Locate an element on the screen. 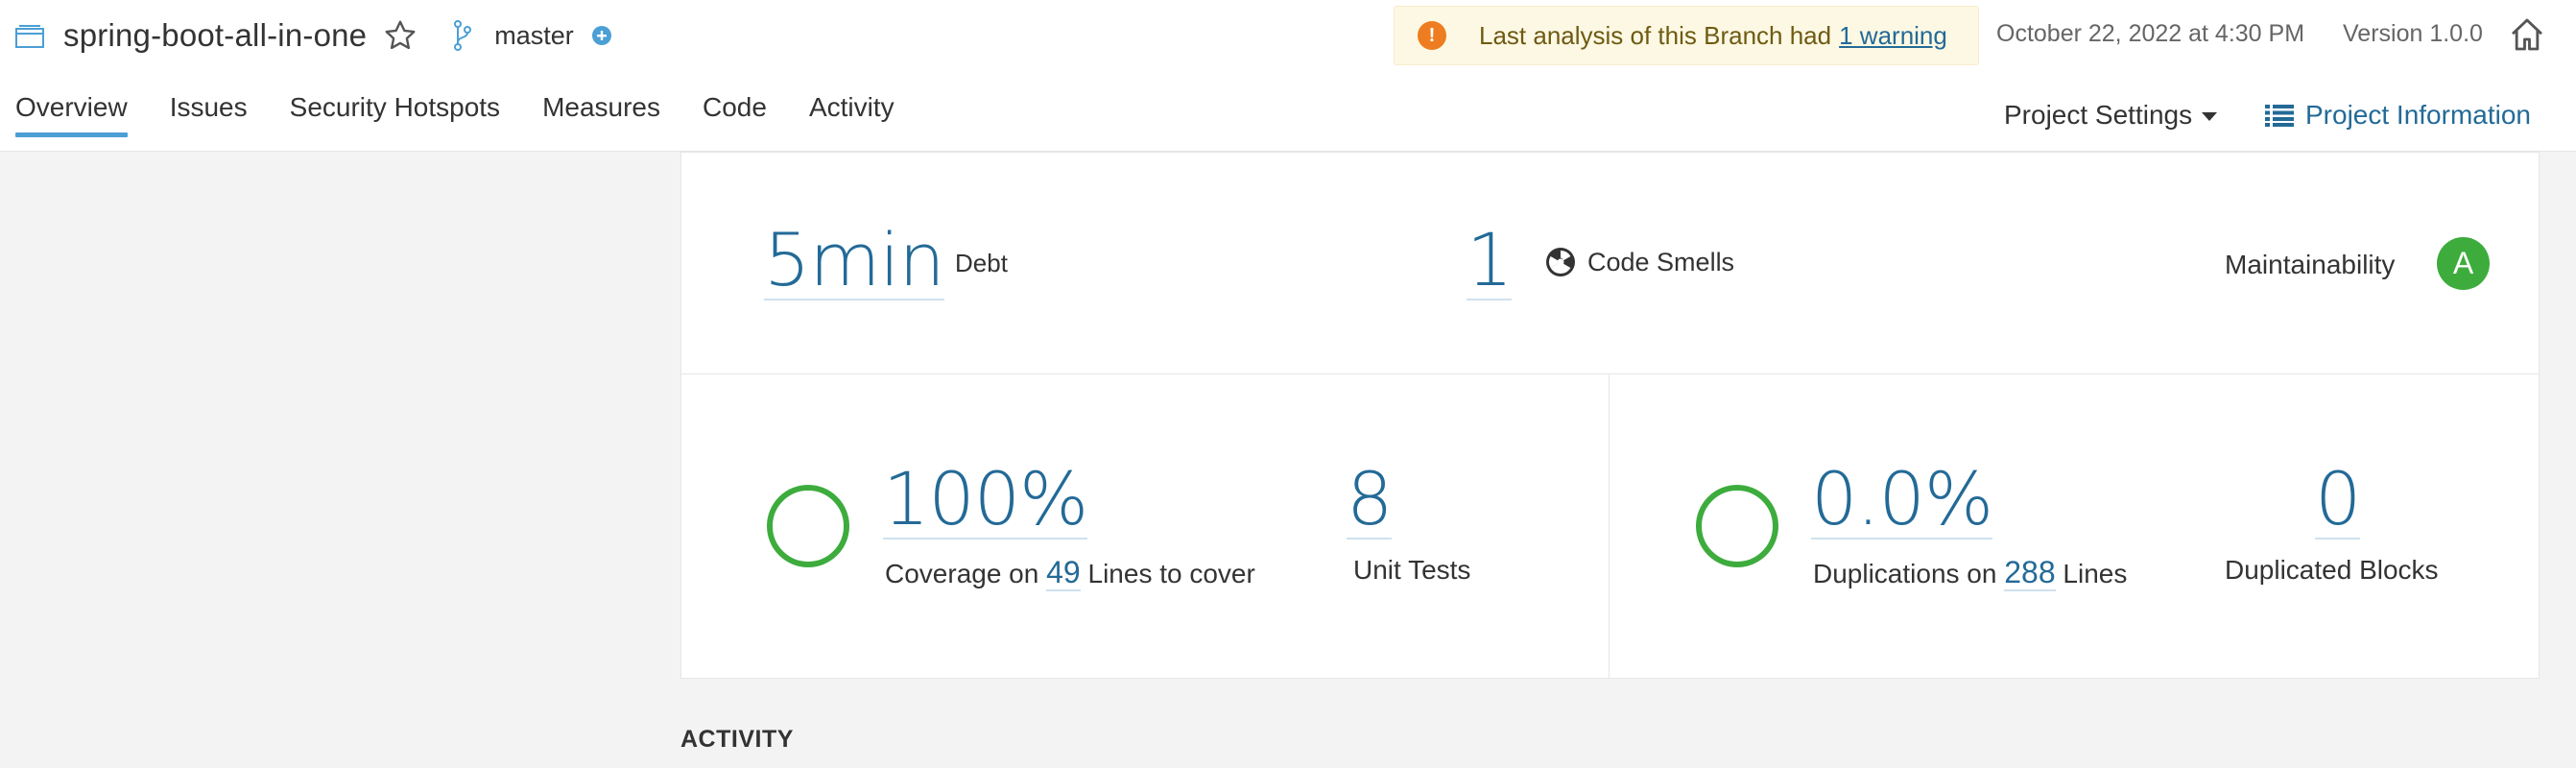 The width and height of the screenshot is (2576, 768). warning-icon: ! is located at coordinates (1432, 35).